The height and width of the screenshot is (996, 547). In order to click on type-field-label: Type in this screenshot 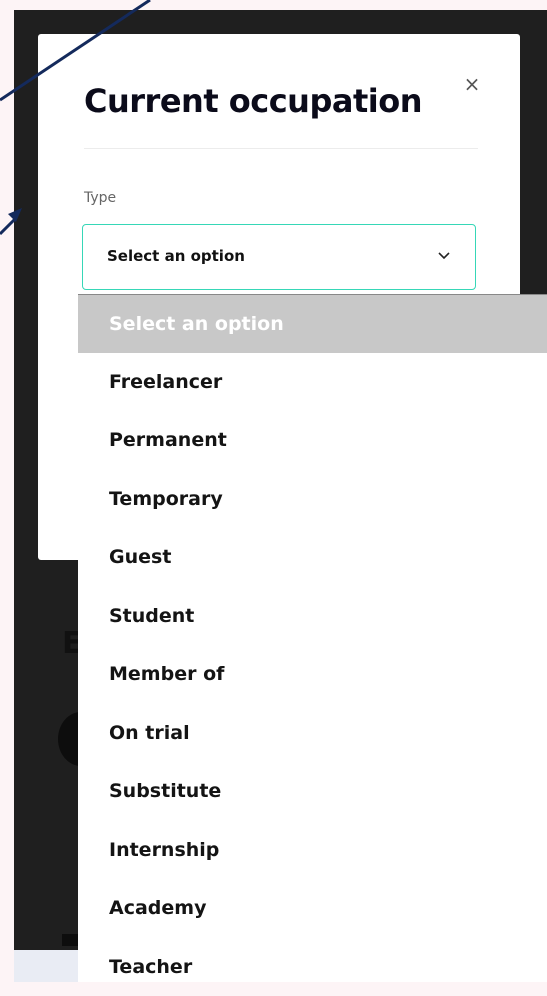, I will do `click(100, 198)`.